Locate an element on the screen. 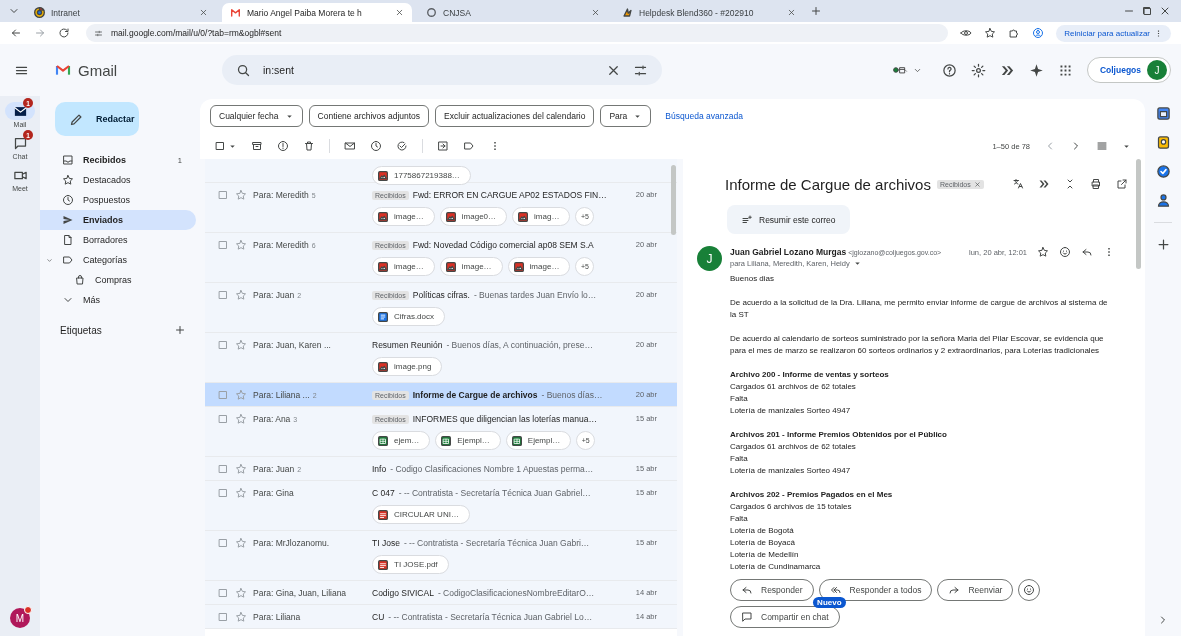  reply-button: Responder is located at coordinates (772, 590).